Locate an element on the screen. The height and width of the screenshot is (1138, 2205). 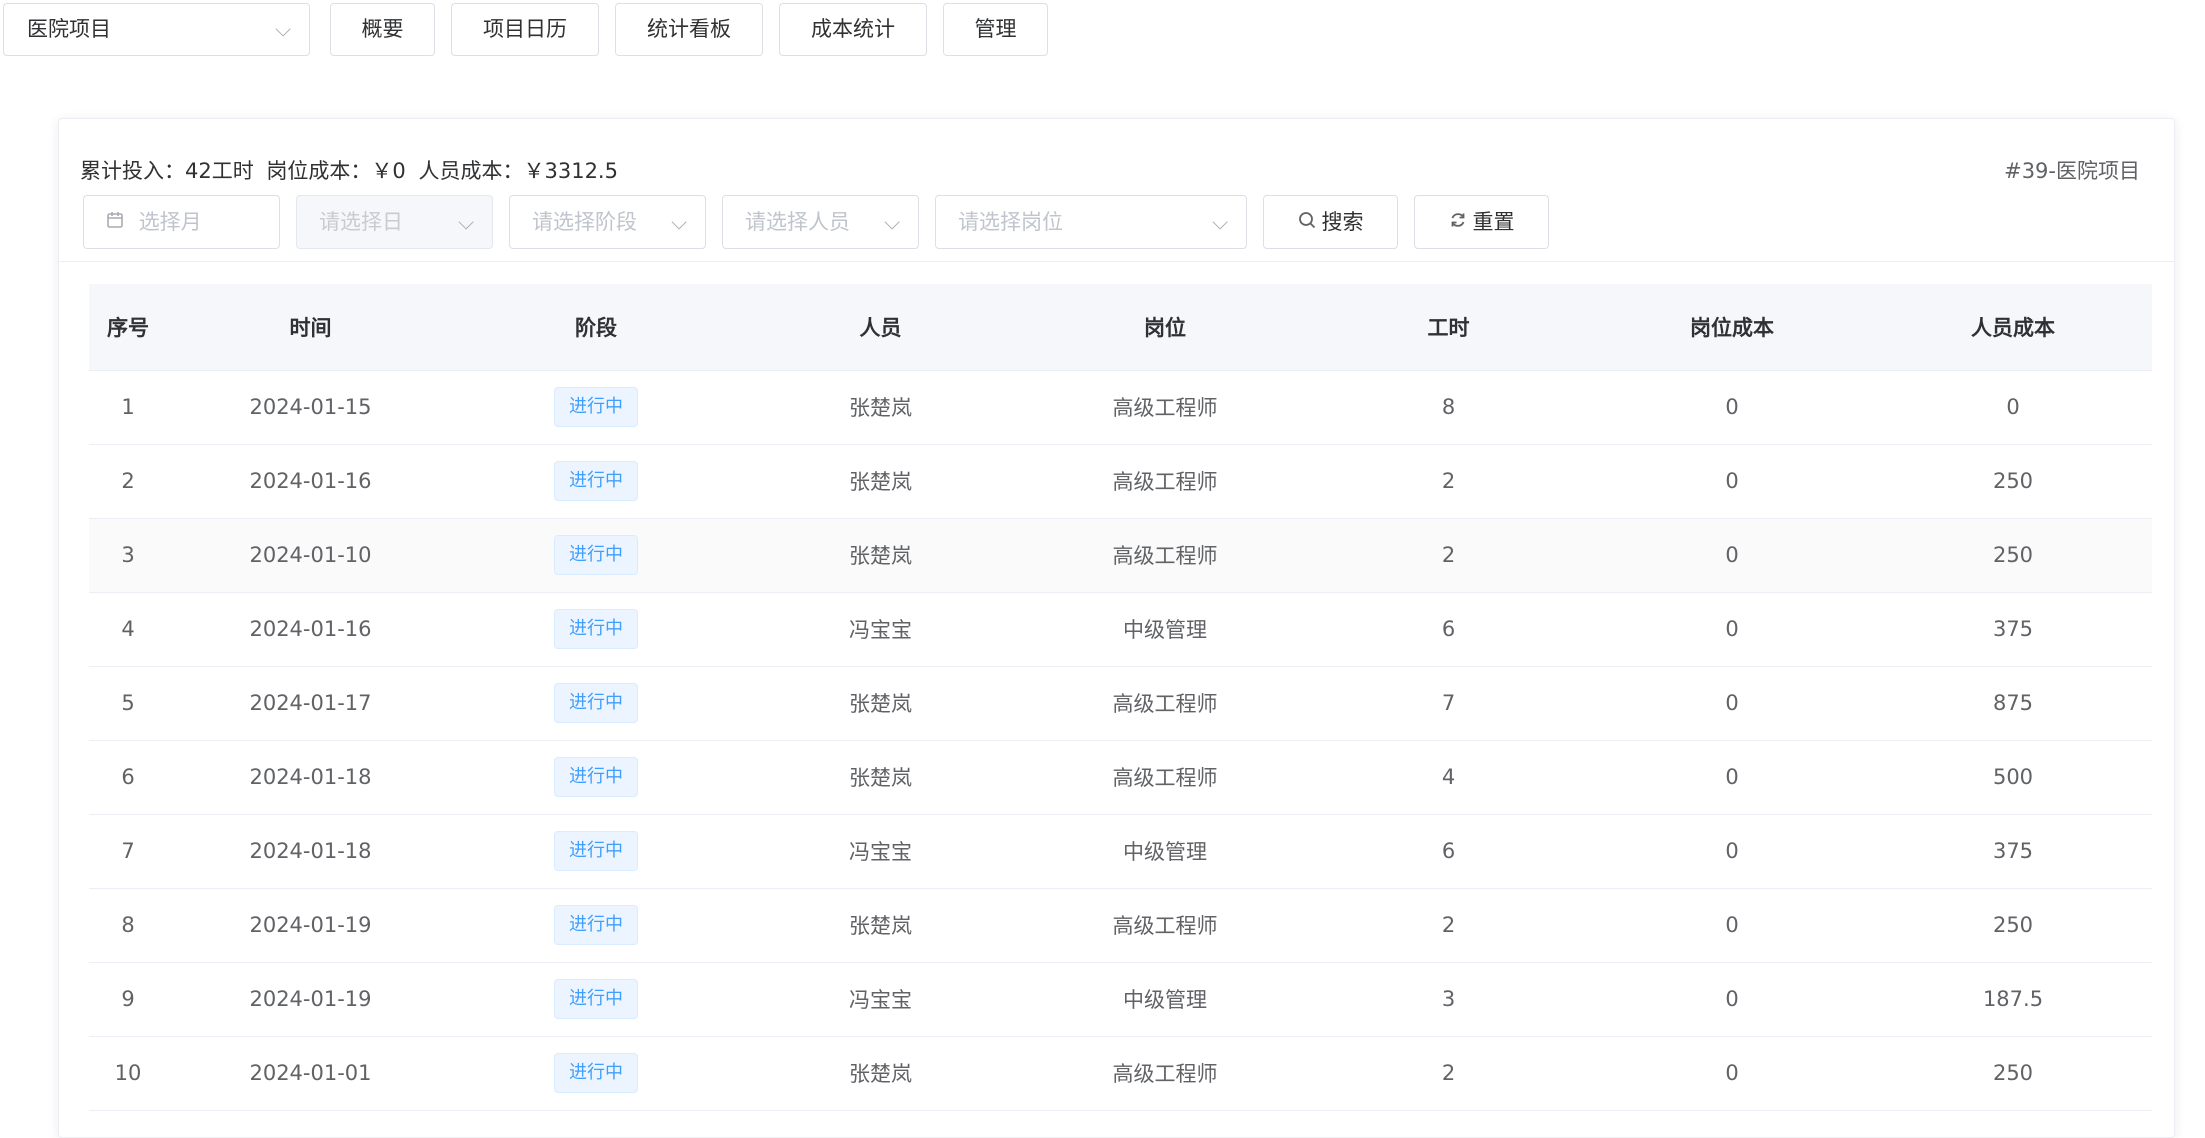
cell-hours: 3 is located at coordinates (1448, 999).